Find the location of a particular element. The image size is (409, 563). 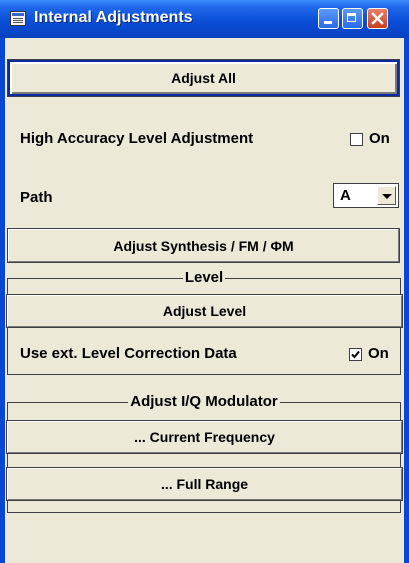

checkmark-icon is located at coordinates (355, 354).